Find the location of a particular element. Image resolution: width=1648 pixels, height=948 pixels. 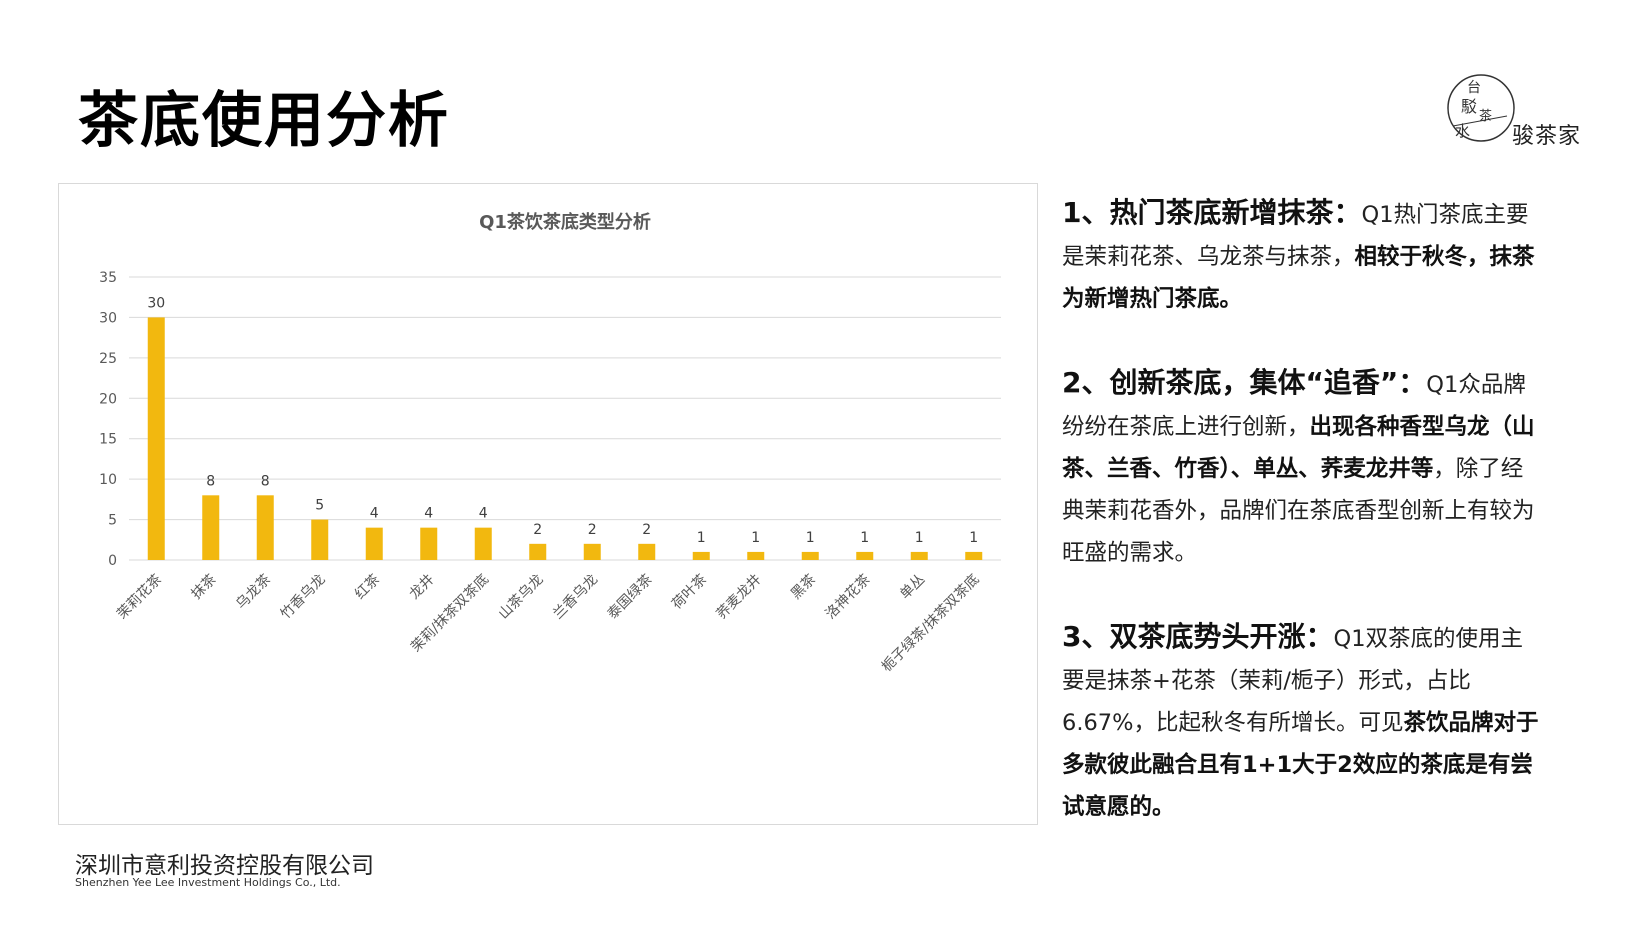

brand-name: 骏茶家 is located at coordinates (1547, 136).